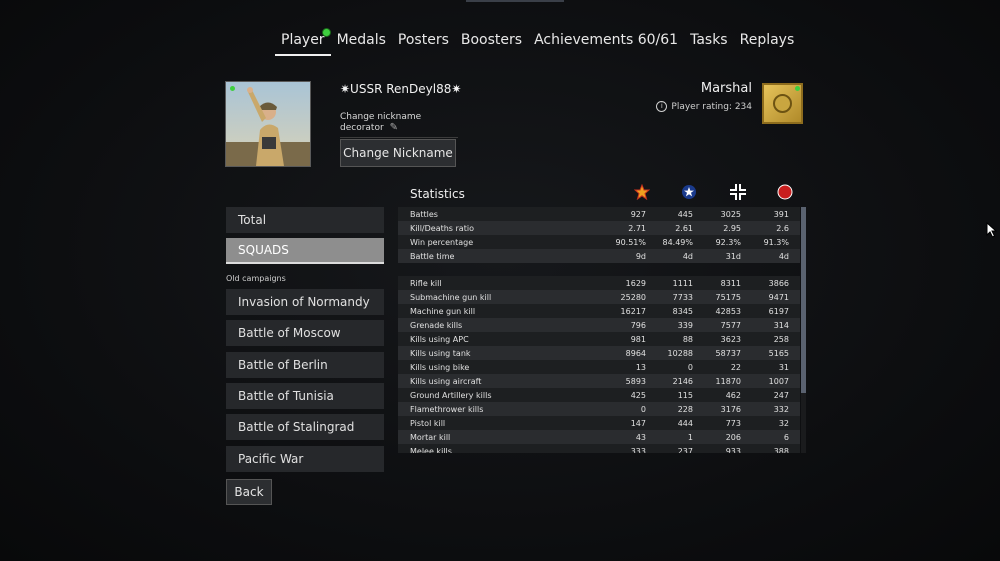  Describe the element at coordinates (599, 448) in the screenshot. I see `table-row: Melee kills 333 237 933 388` at that location.